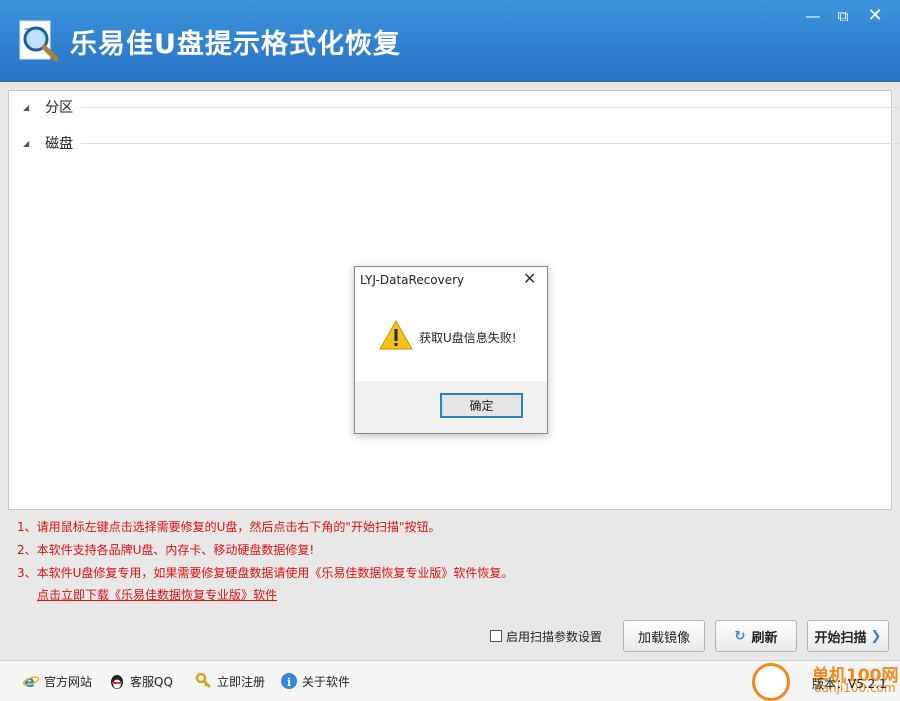  Describe the element at coordinates (496, 636) in the screenshot. I see `checkbox-box` at that location.